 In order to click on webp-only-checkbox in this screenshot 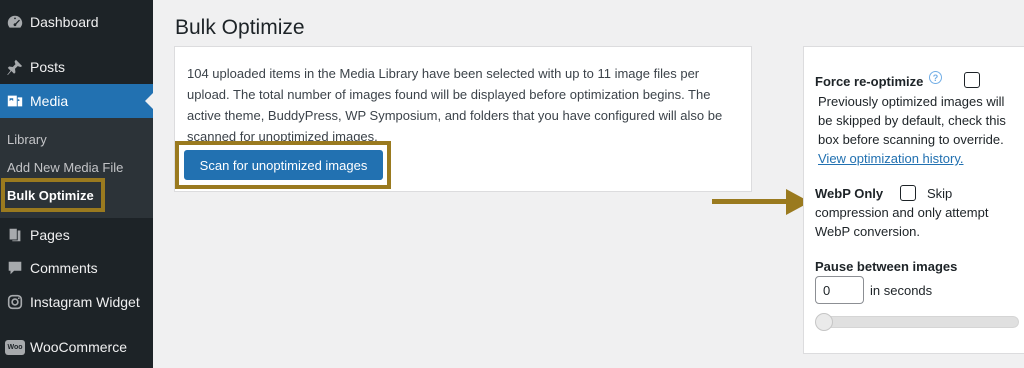, I will do `click(908, 193)`.